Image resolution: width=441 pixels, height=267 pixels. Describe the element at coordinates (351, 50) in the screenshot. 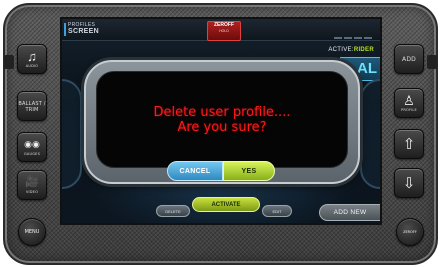

I see `active-rider-label: ACTIVE:RIDER` at that location.